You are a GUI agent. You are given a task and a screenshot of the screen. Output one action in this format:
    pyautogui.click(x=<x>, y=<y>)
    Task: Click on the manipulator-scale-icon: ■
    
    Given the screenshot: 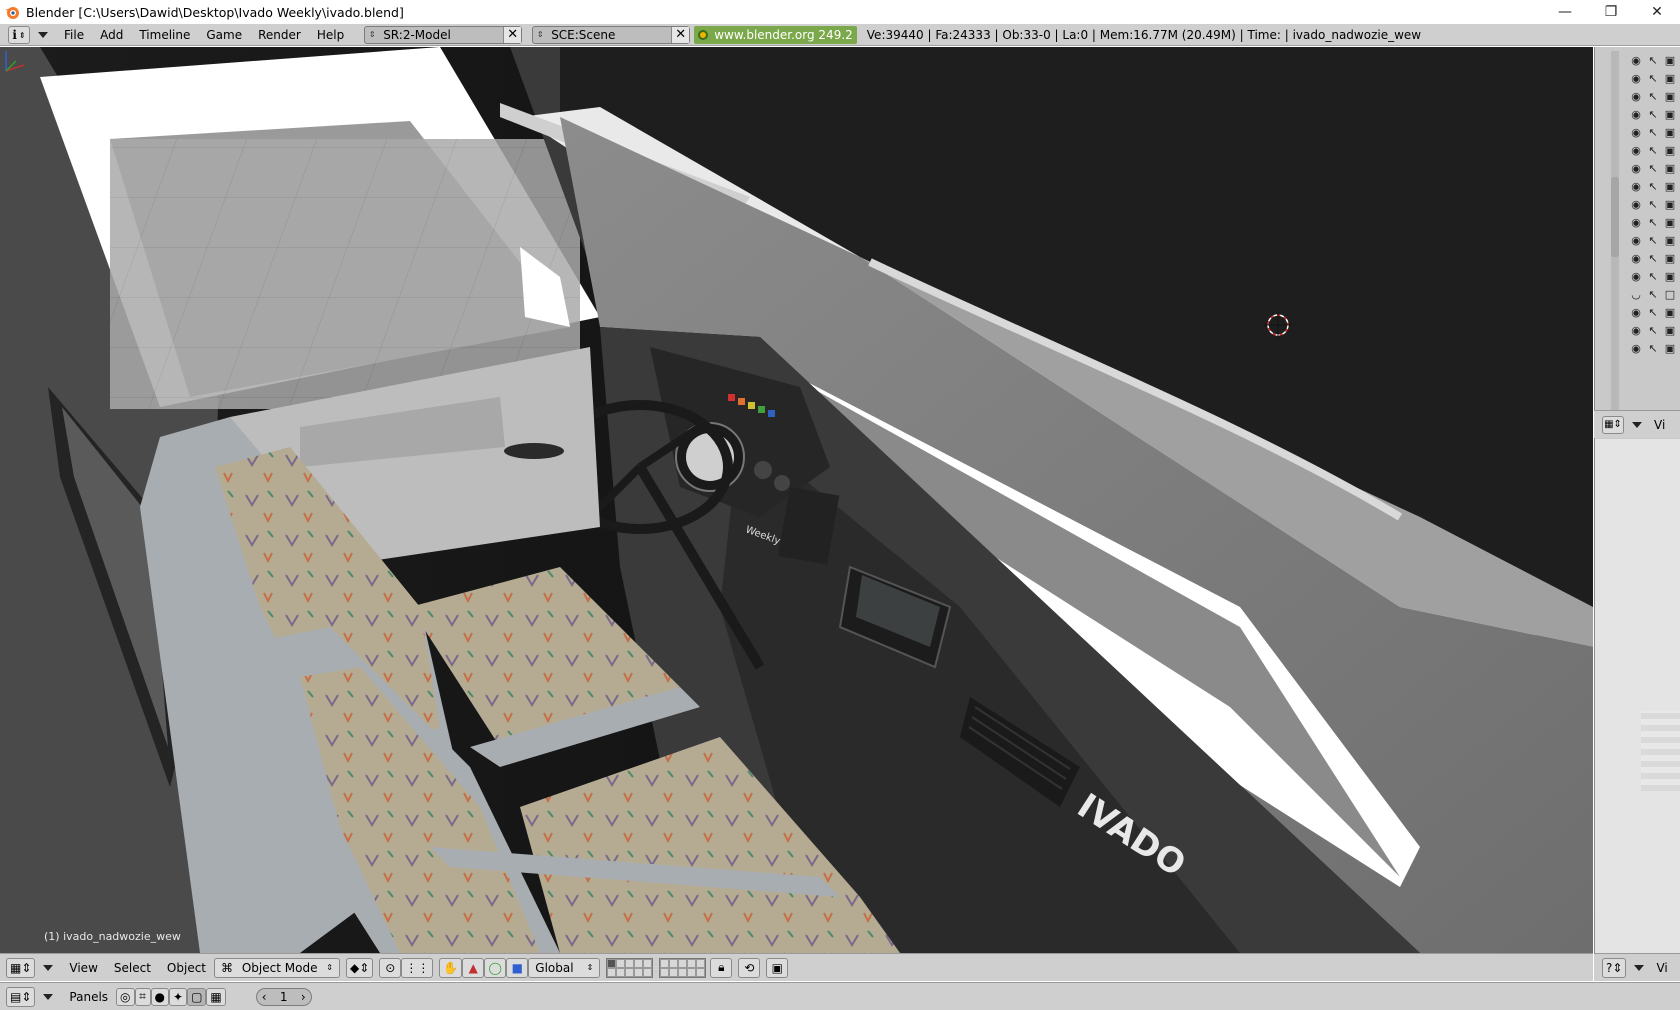 What is the action you would take?
    pyautogui.click(x=517, y=967)
    